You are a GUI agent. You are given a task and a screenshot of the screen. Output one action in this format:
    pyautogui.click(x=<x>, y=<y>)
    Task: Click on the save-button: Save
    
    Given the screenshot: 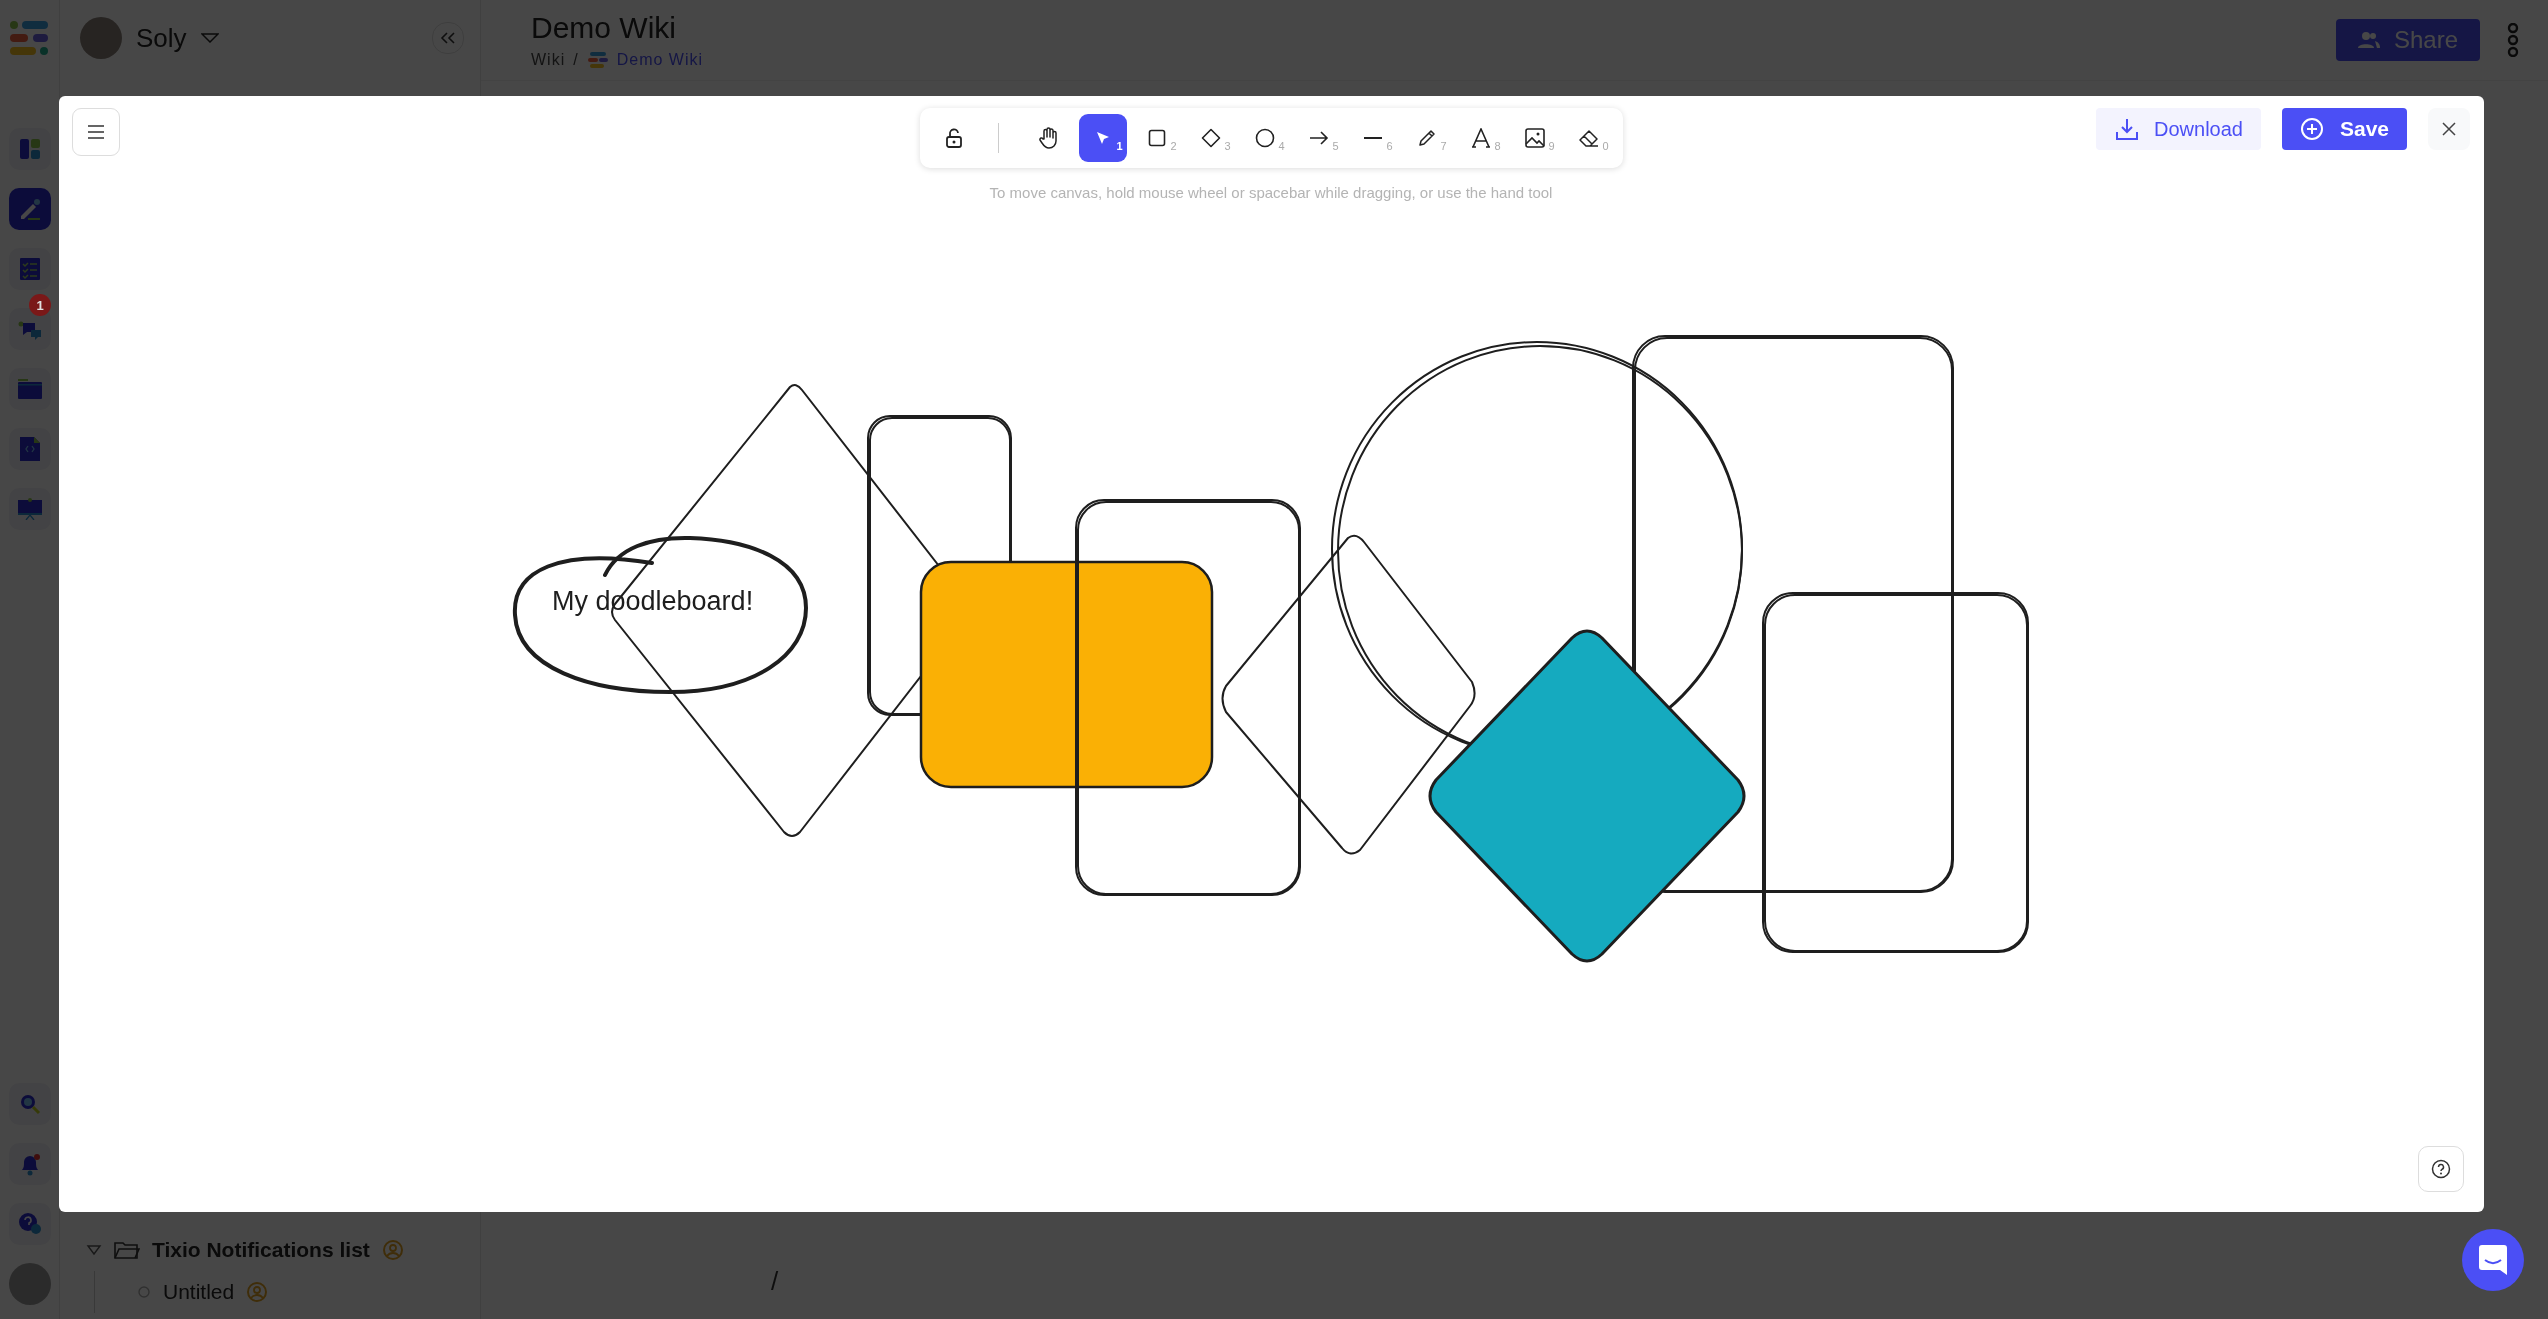 What is the action you would take?
    pyautogui.click(x=2344, y=129)
    